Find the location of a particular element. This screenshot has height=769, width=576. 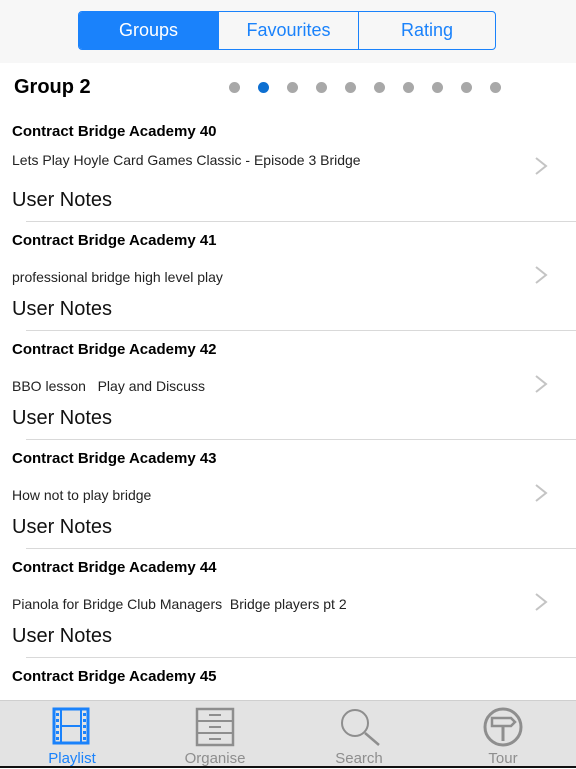

tab-organise: Organise is located at coordinates (215, 735).